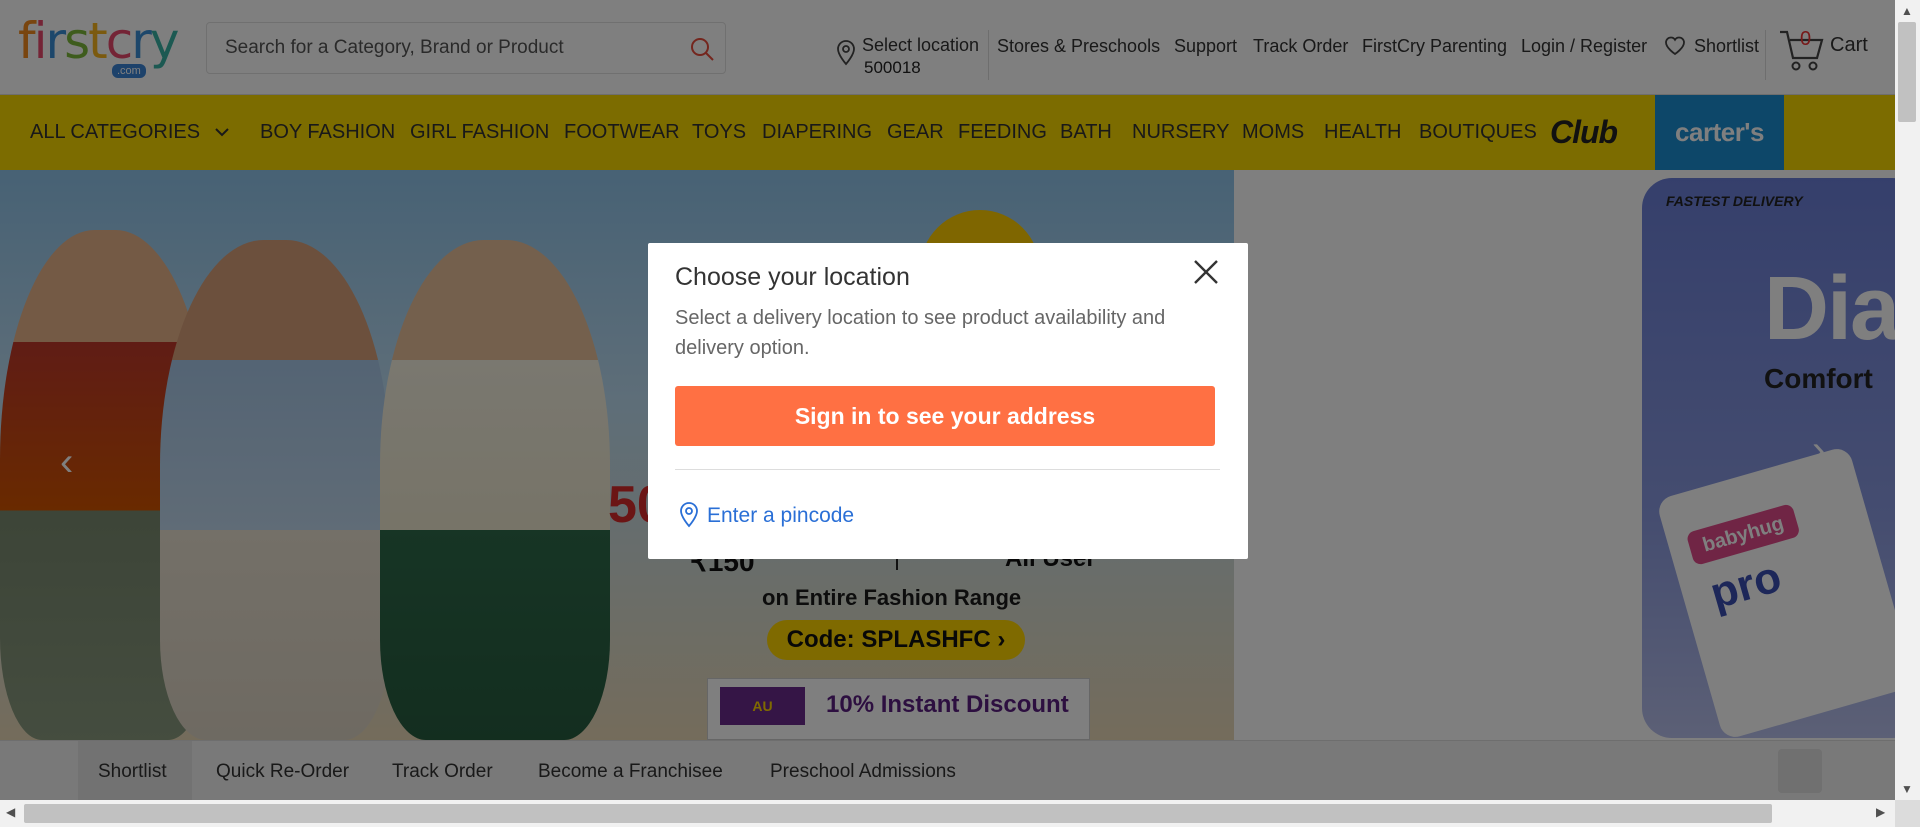 This screenshot has height=827, width=1920. I want to click on enter-pincode-link: Enter a pincode, so click(780, 516).